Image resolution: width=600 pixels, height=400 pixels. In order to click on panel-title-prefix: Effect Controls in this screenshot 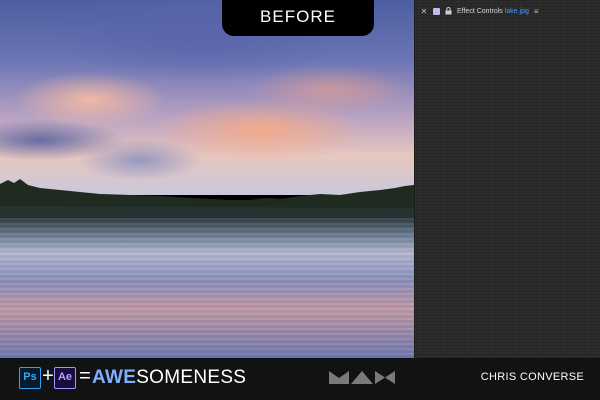, I will do `click(480, 11)`.